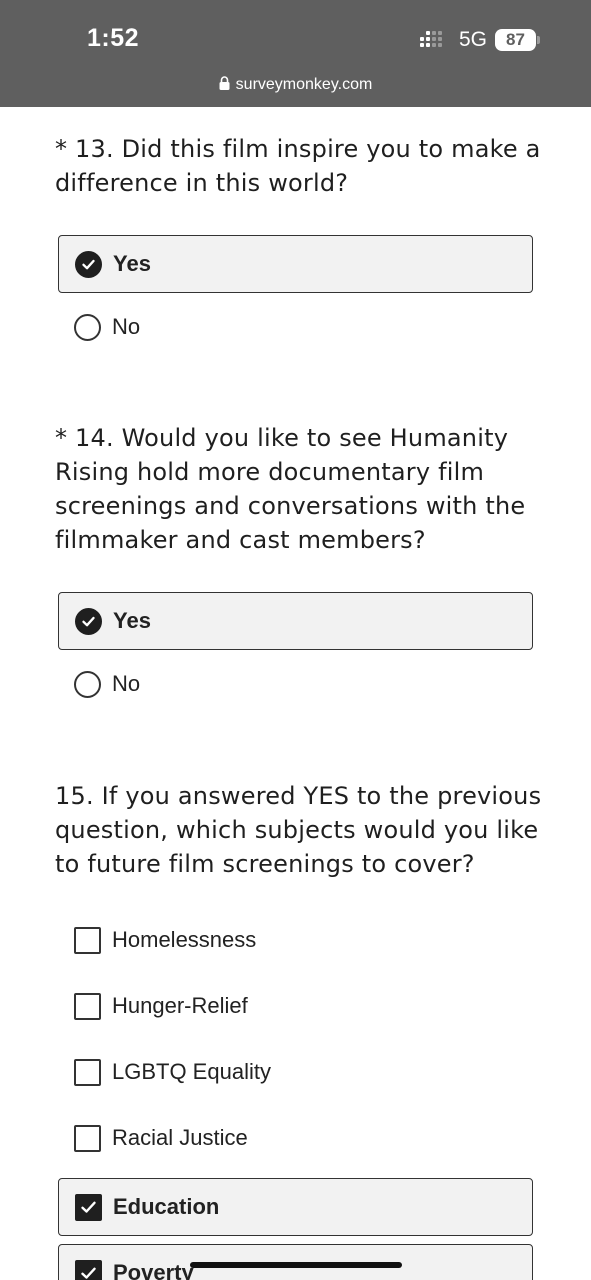  What do you see at coordinates (180, 1005) in the screenshot?
I see `q15-option-hunger-relief-label: Hunger-Relief` at bounding box center [180, 1005].